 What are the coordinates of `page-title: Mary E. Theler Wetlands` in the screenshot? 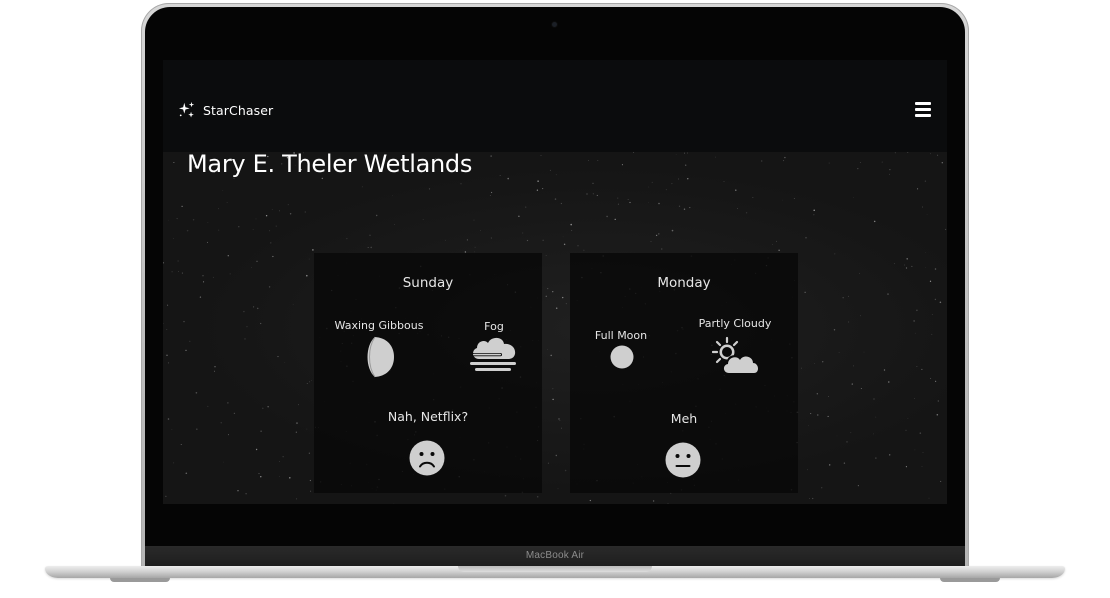 It's located at (330, 164).